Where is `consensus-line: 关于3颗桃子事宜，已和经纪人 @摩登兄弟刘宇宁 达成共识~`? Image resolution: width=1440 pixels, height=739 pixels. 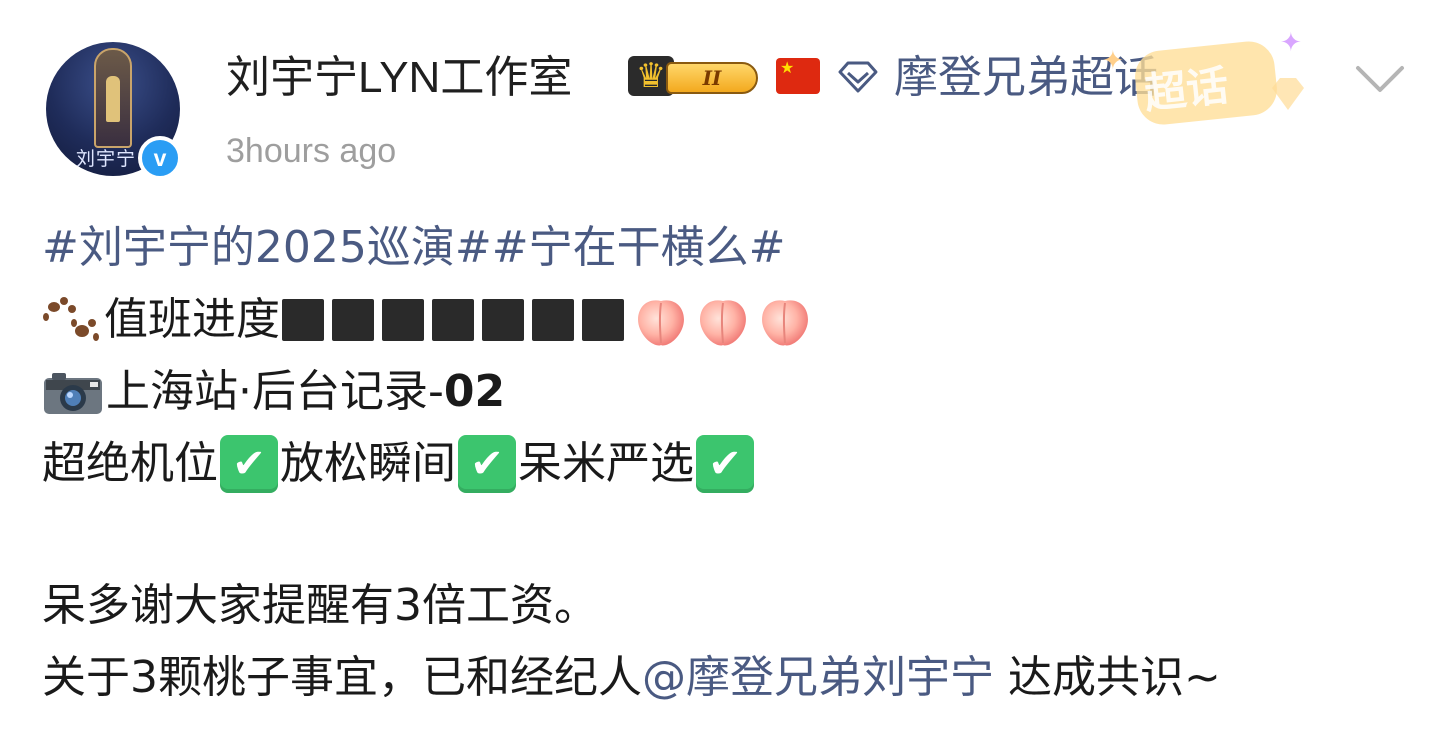
consensus-line: 关于3颗桃子事宜，已和经纪人 @摩登兄弟刘宇宁 达成共识~ is located at coordinates (732, 678).